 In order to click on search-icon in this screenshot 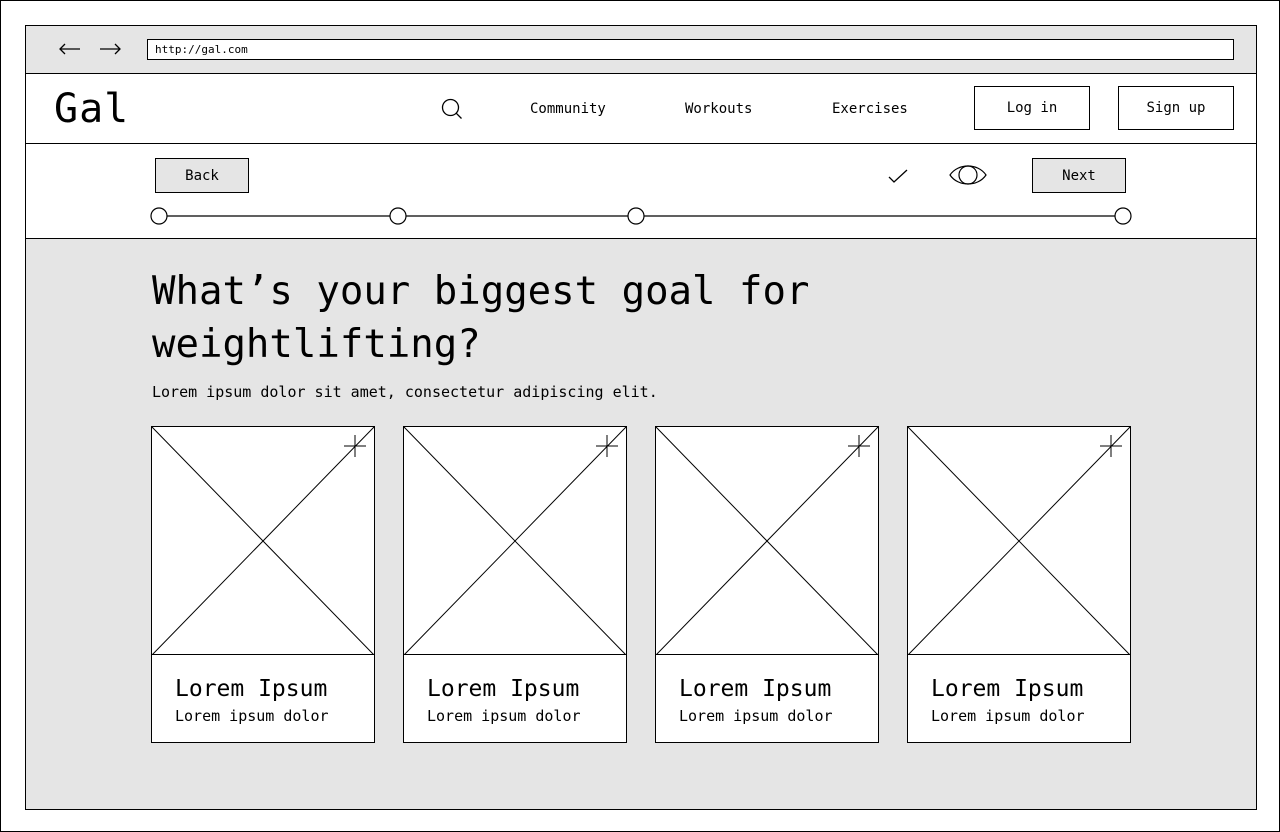, I will do `click(452, 109)`.